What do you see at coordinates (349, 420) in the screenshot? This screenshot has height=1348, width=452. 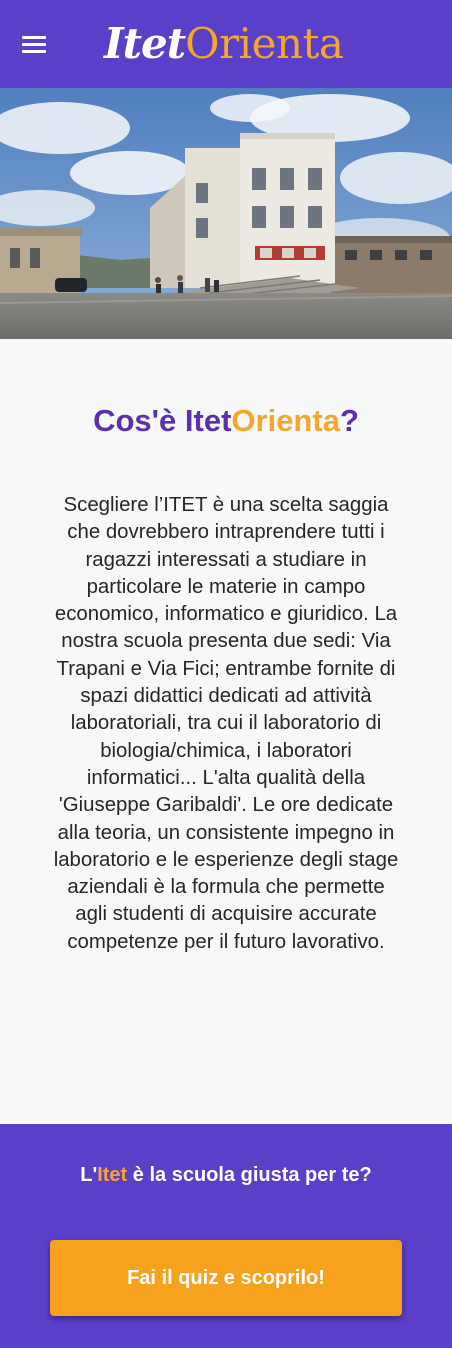 I see `heading-question-mark: ?` at bounding box center [349, 420].